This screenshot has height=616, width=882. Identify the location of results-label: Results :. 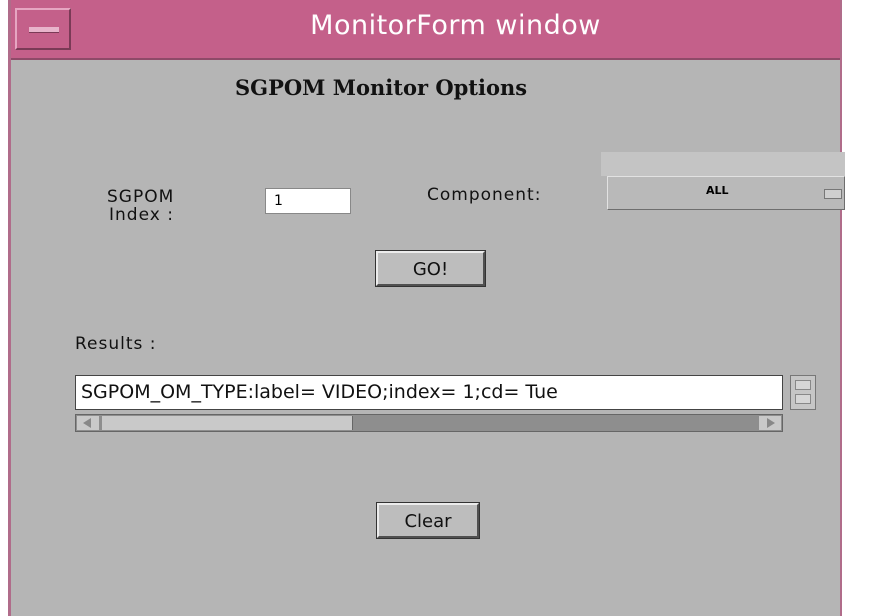
(116, 344).